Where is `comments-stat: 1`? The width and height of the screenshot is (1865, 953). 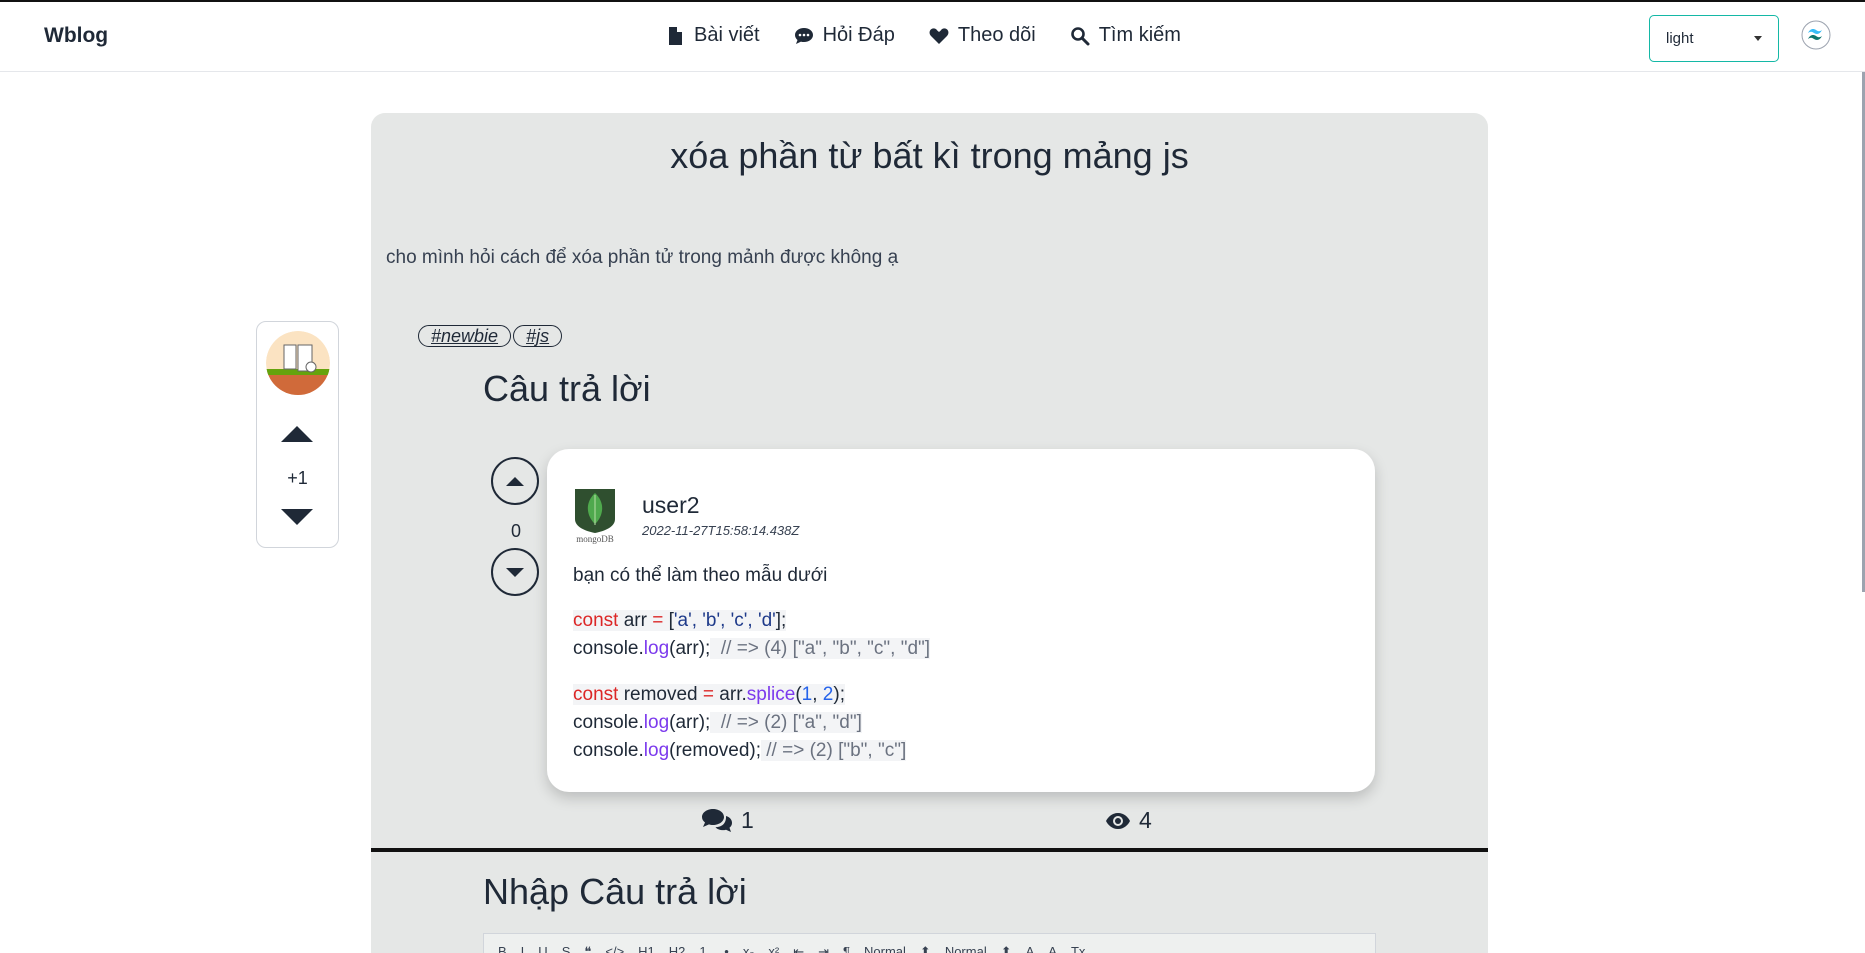
comments-stat: 1 is located at coordinates (727, 820).